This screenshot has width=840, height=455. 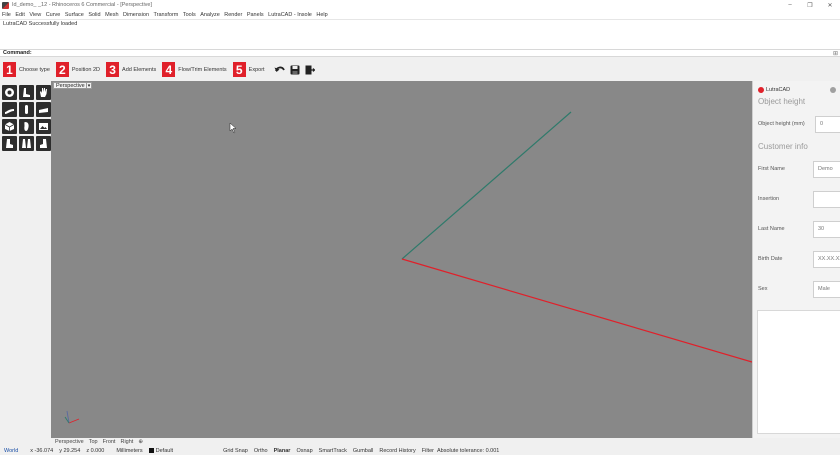 I want to click on section-customer-info: Customer info, so click(x=783, y=146).